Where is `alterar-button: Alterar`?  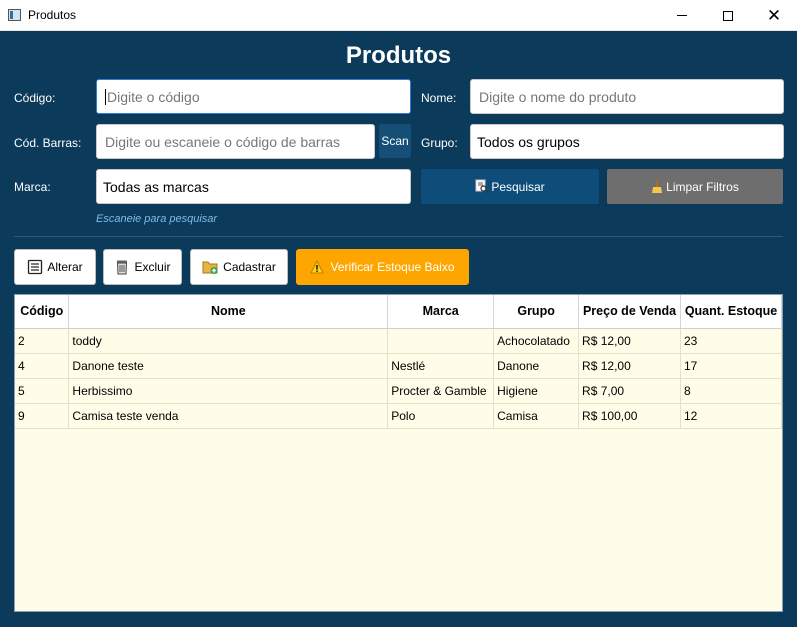 alterar-button: Alterar is located at coordinates (55, 267).